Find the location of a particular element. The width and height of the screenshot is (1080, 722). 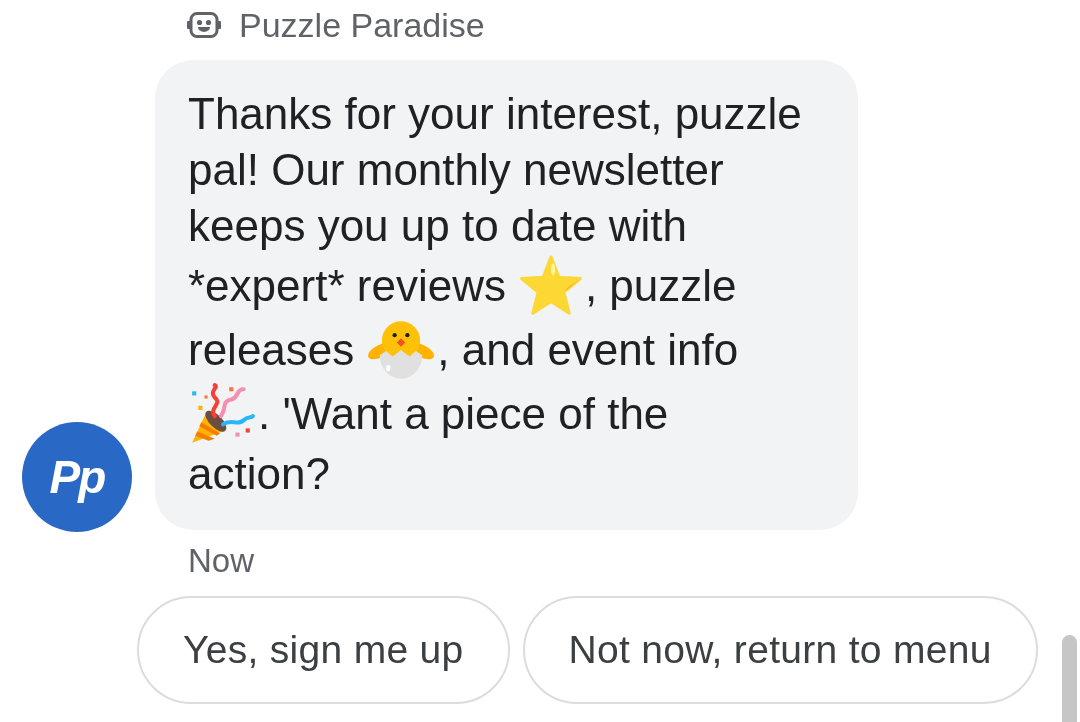

scrollbar-thumb is located at coordinates (1069, 678).